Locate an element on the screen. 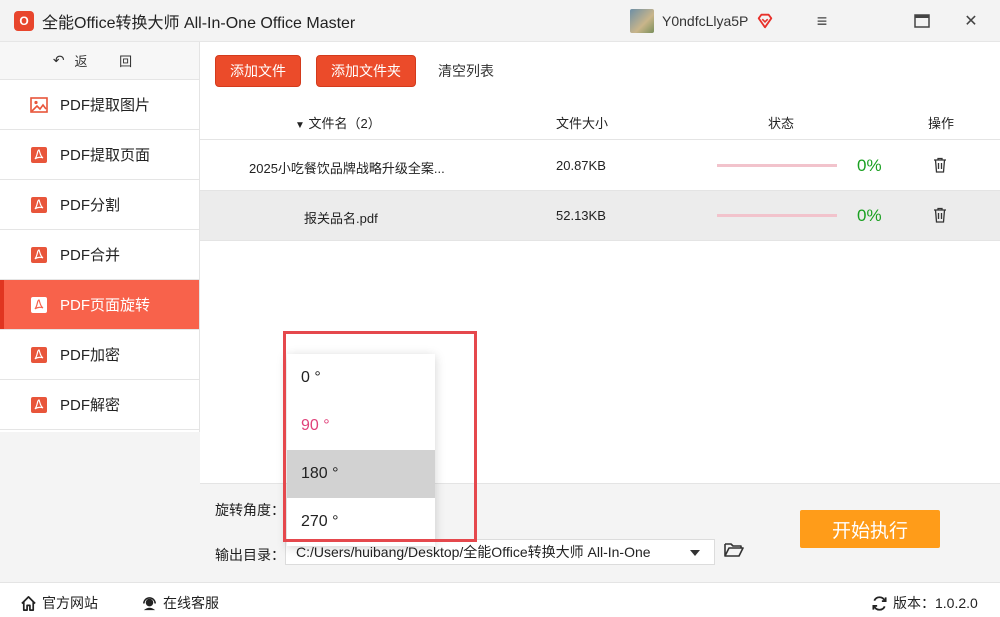  sidebar-item-label: PDF解密 is located at coordinates (90, 405).